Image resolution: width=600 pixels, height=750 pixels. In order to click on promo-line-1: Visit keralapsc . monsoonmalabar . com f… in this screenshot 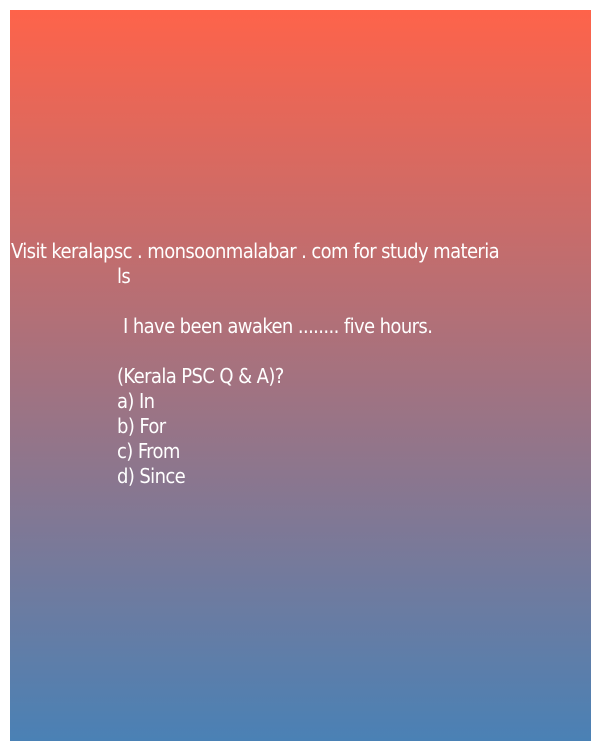, I will do `click(255, 251)`.